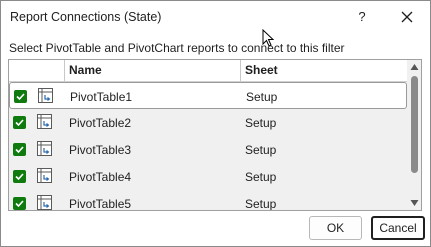 The width and height of the screenshot is (431, 247). Describe the element at coordinates (100, 150) in the screenshot. I see `row-name: PivotTable3` at that location.